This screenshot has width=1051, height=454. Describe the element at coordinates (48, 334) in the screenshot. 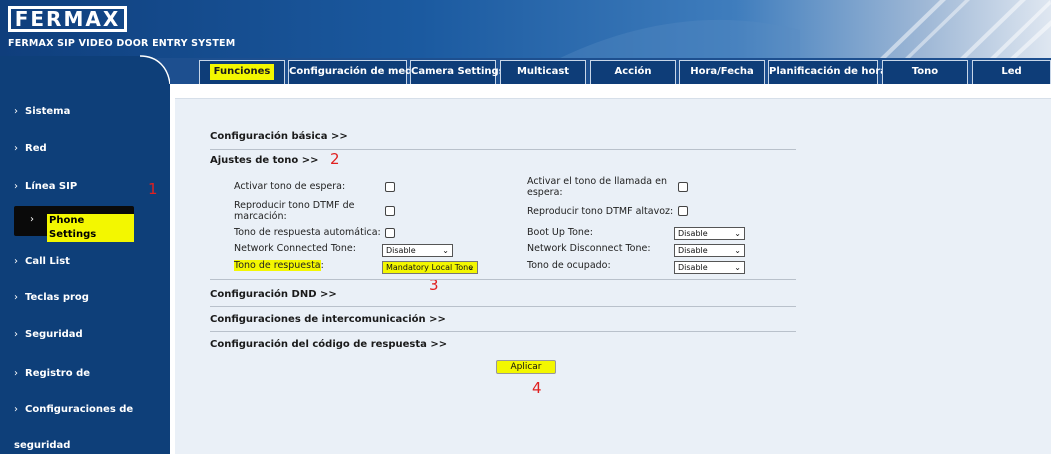

I see `sidebar-item-seguridad: › Seguridad` at that location.